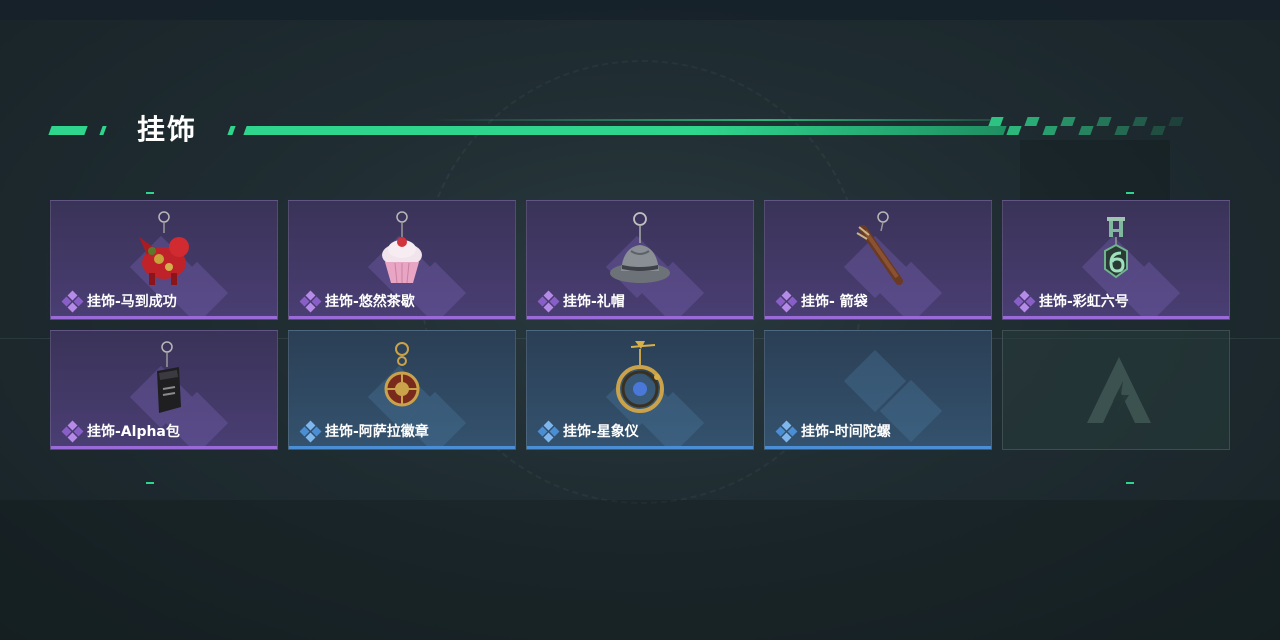 Image resolution: width=1280 pixels, height=640 pixels. I want to click on charm-label: 挂饰-礼帽, so click(581, 301).